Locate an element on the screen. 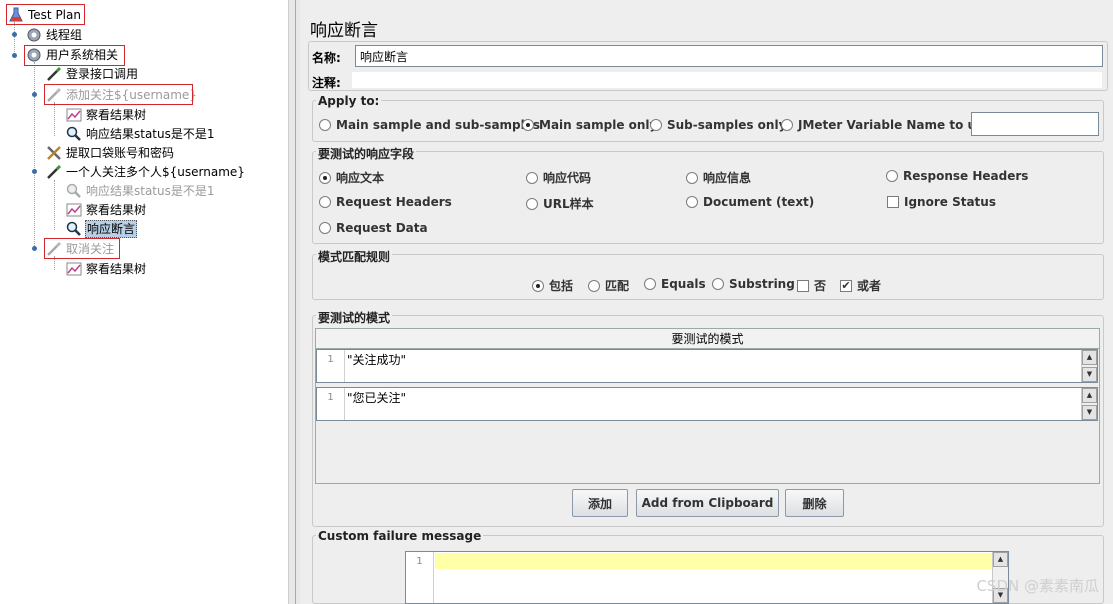  tree-node-response-assertion: 响应结果status是不是1 is located at coordinates (141, 134).